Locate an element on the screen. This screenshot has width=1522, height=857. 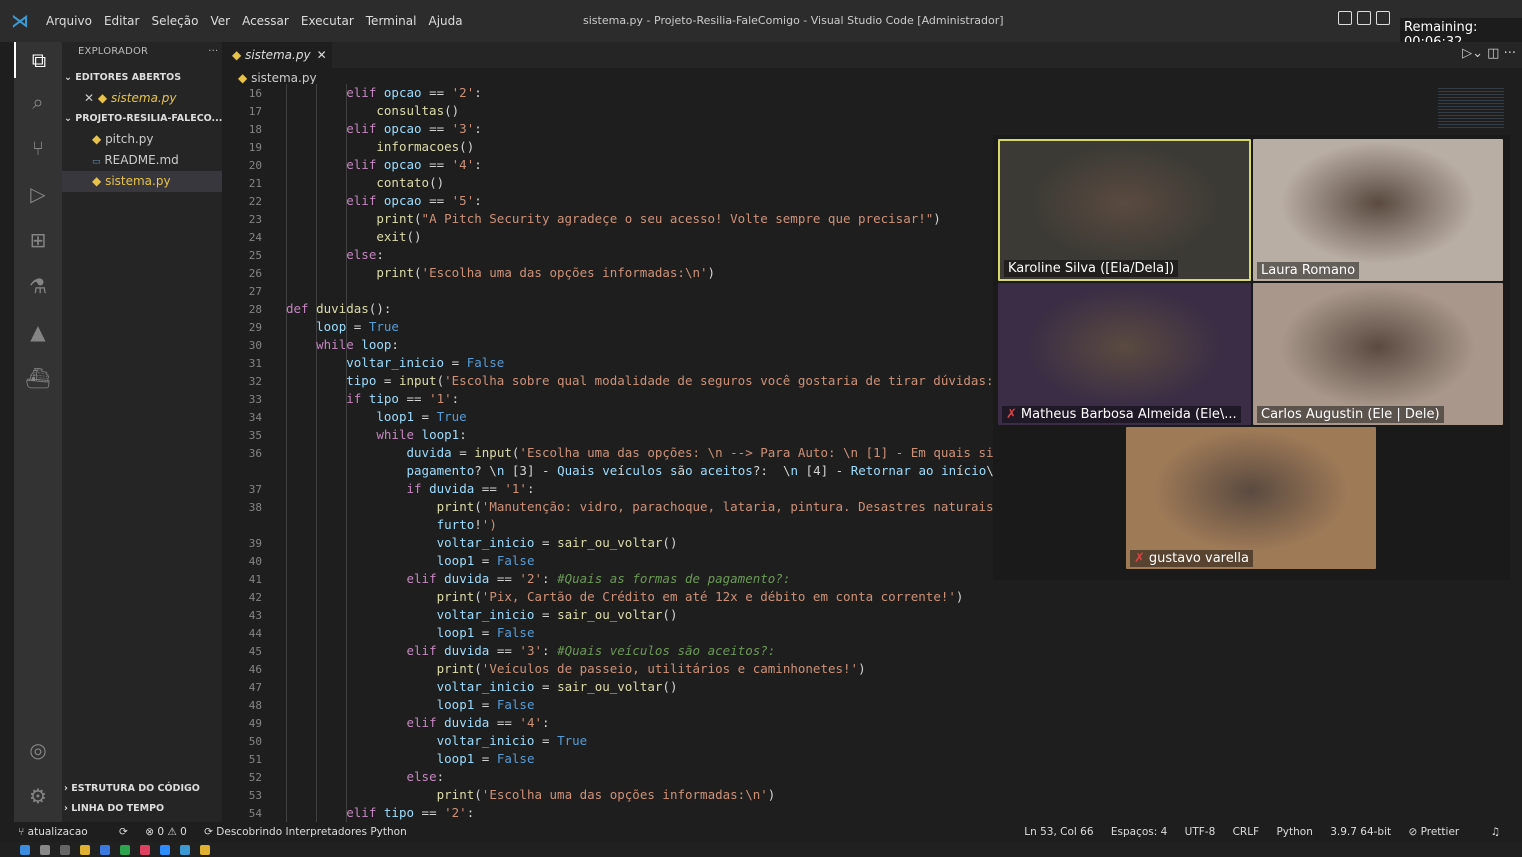
code-line: 52 else: is located at coordinates (827, 777).